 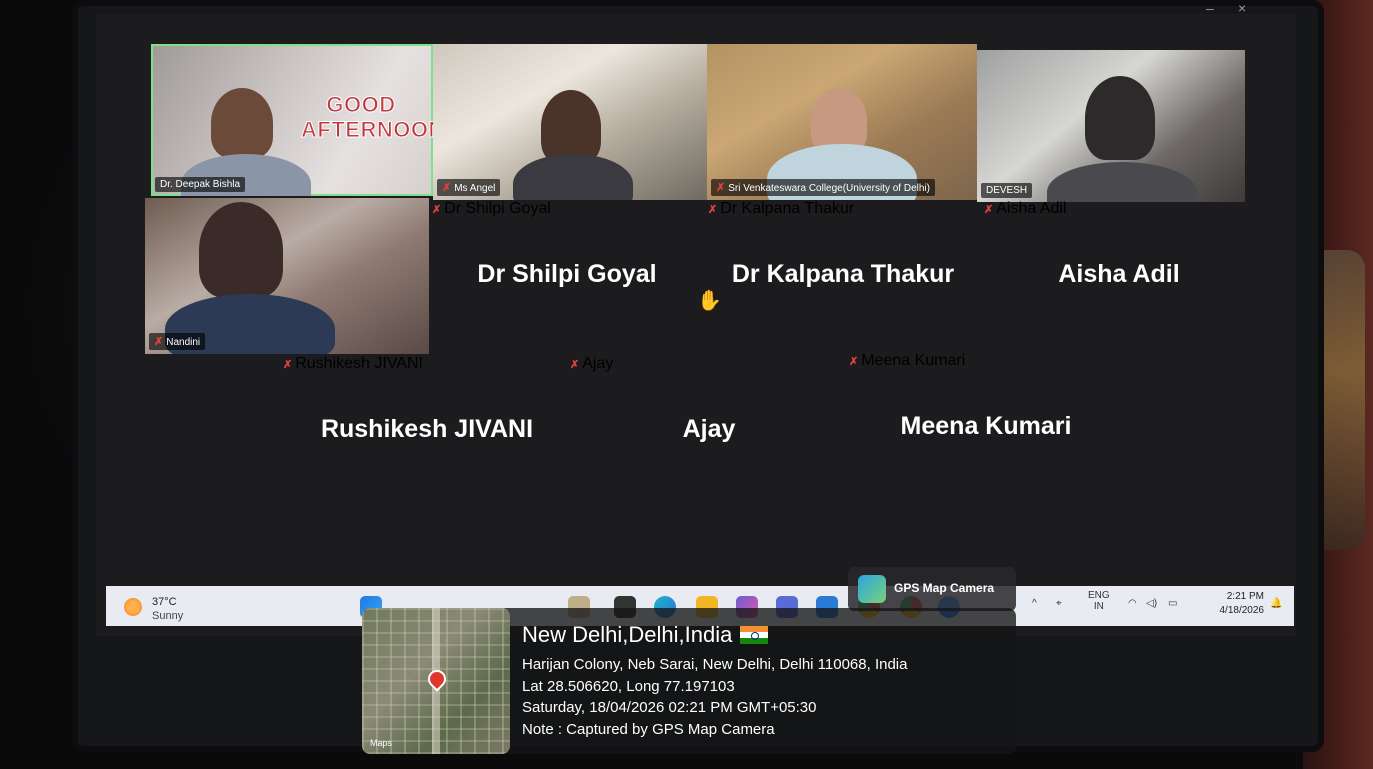 What do you see at coordinates (1059, 603) in the screenshot?
I see `location-icon: ⌖` at bounding box center [1059, 603].